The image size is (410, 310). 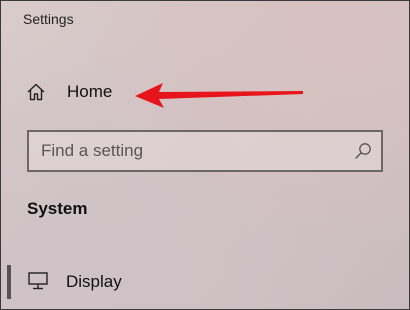 What do you see at coordinates (363, 151) in the screenshot?
I see `search-icon` at bounding box center [363, 151].